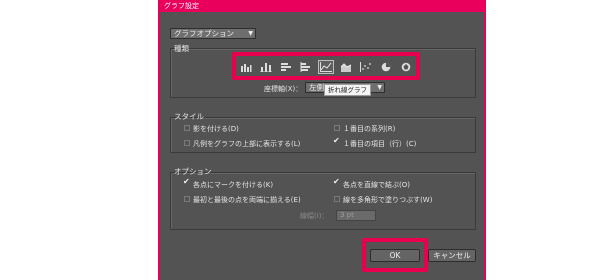 The image size is (600, 280). What do you see at coordinates (193, 171) in the screenshot?
I see `options-group-label: オプション` at bounding box center [193, 171].